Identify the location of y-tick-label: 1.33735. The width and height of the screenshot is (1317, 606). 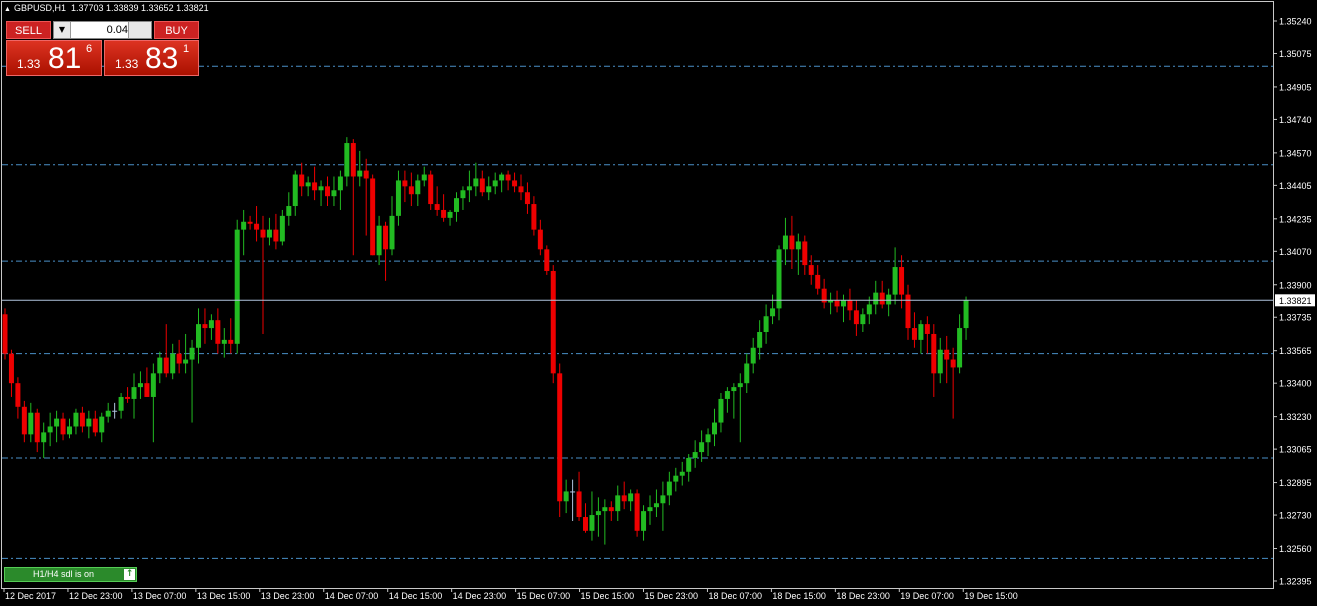
(1295, 318).